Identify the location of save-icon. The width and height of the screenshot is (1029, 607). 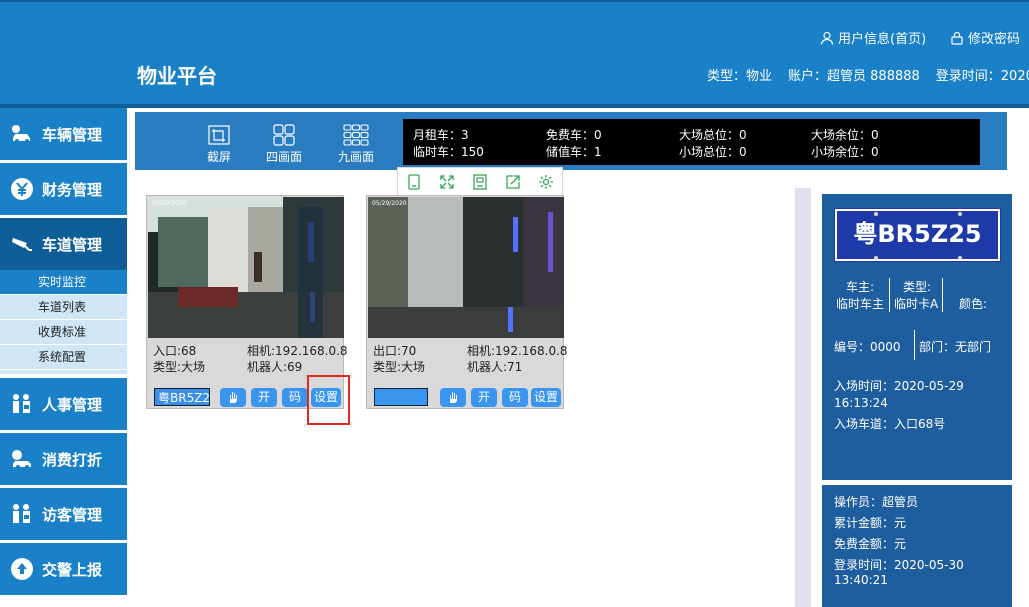
(480, 182).